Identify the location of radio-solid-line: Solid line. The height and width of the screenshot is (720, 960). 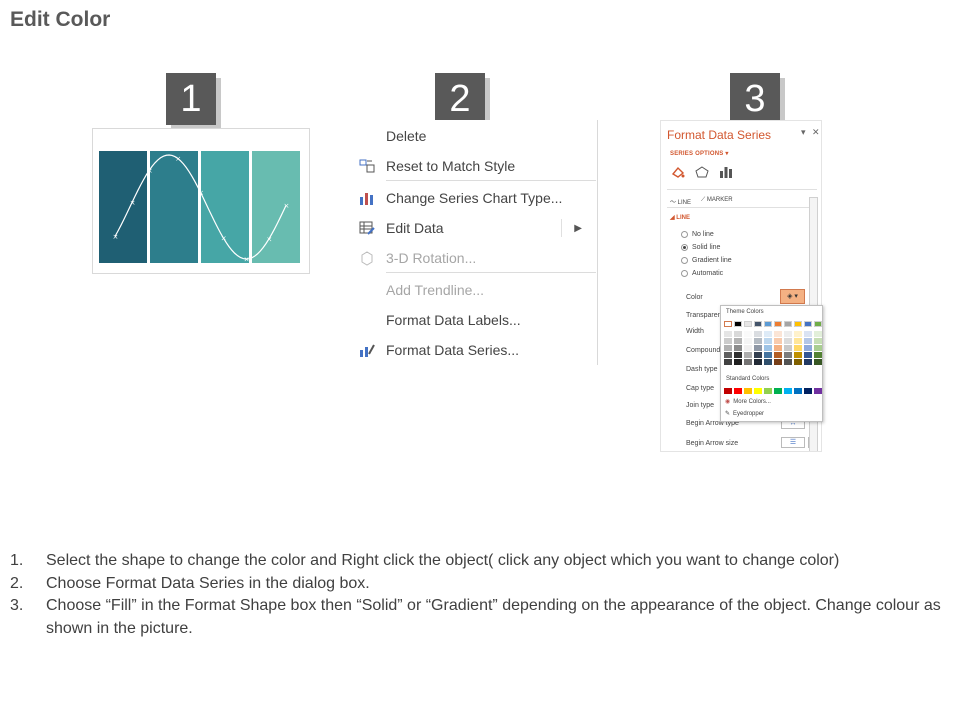
(700, 247).